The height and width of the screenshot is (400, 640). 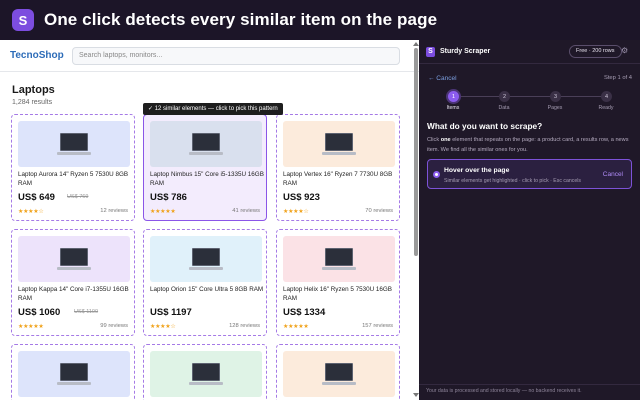 I want to click on product-price: US$ 923, so click(x=301, y=197).